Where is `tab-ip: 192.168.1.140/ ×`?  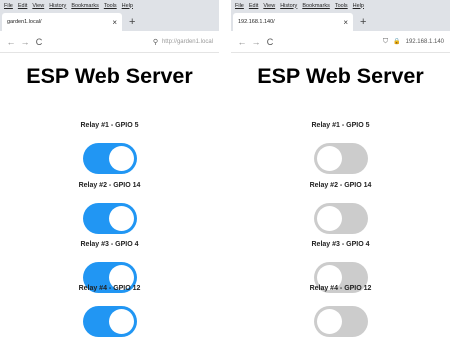 tab-ip: 192.168.1.140/ × is located at coordinates (293, 22).